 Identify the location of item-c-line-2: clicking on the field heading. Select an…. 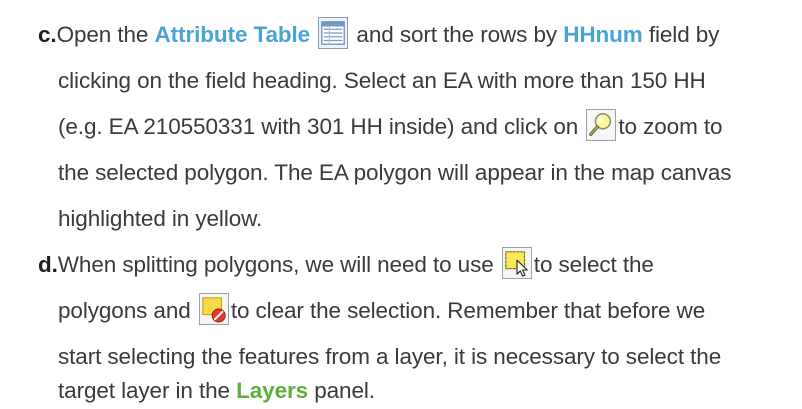
(382, 80).